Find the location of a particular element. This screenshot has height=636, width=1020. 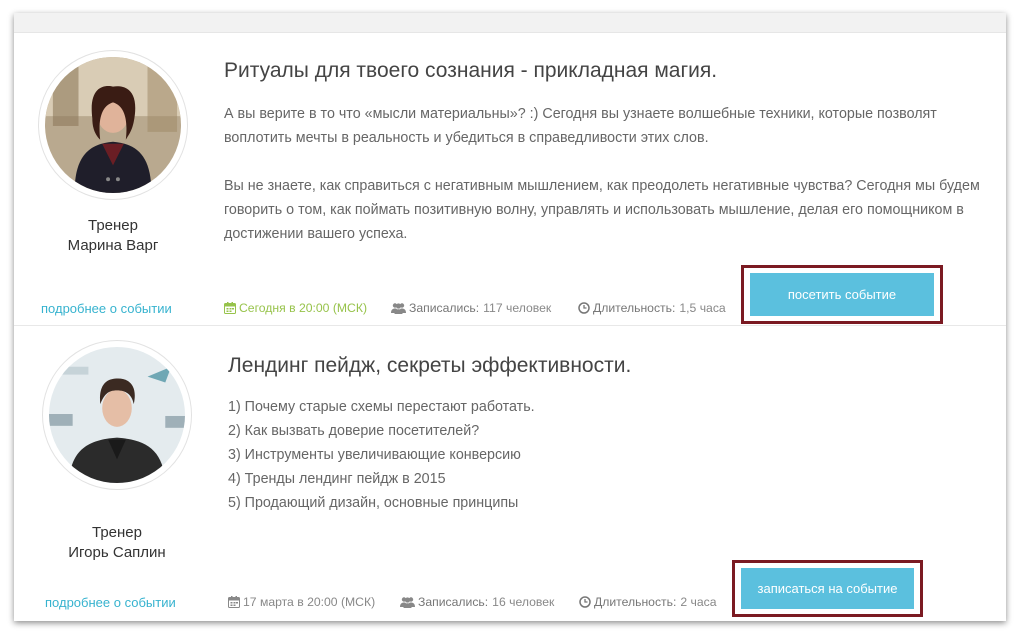

trainer-caption: Тренер Игорь Саплин is located at coordinates (117, 543).